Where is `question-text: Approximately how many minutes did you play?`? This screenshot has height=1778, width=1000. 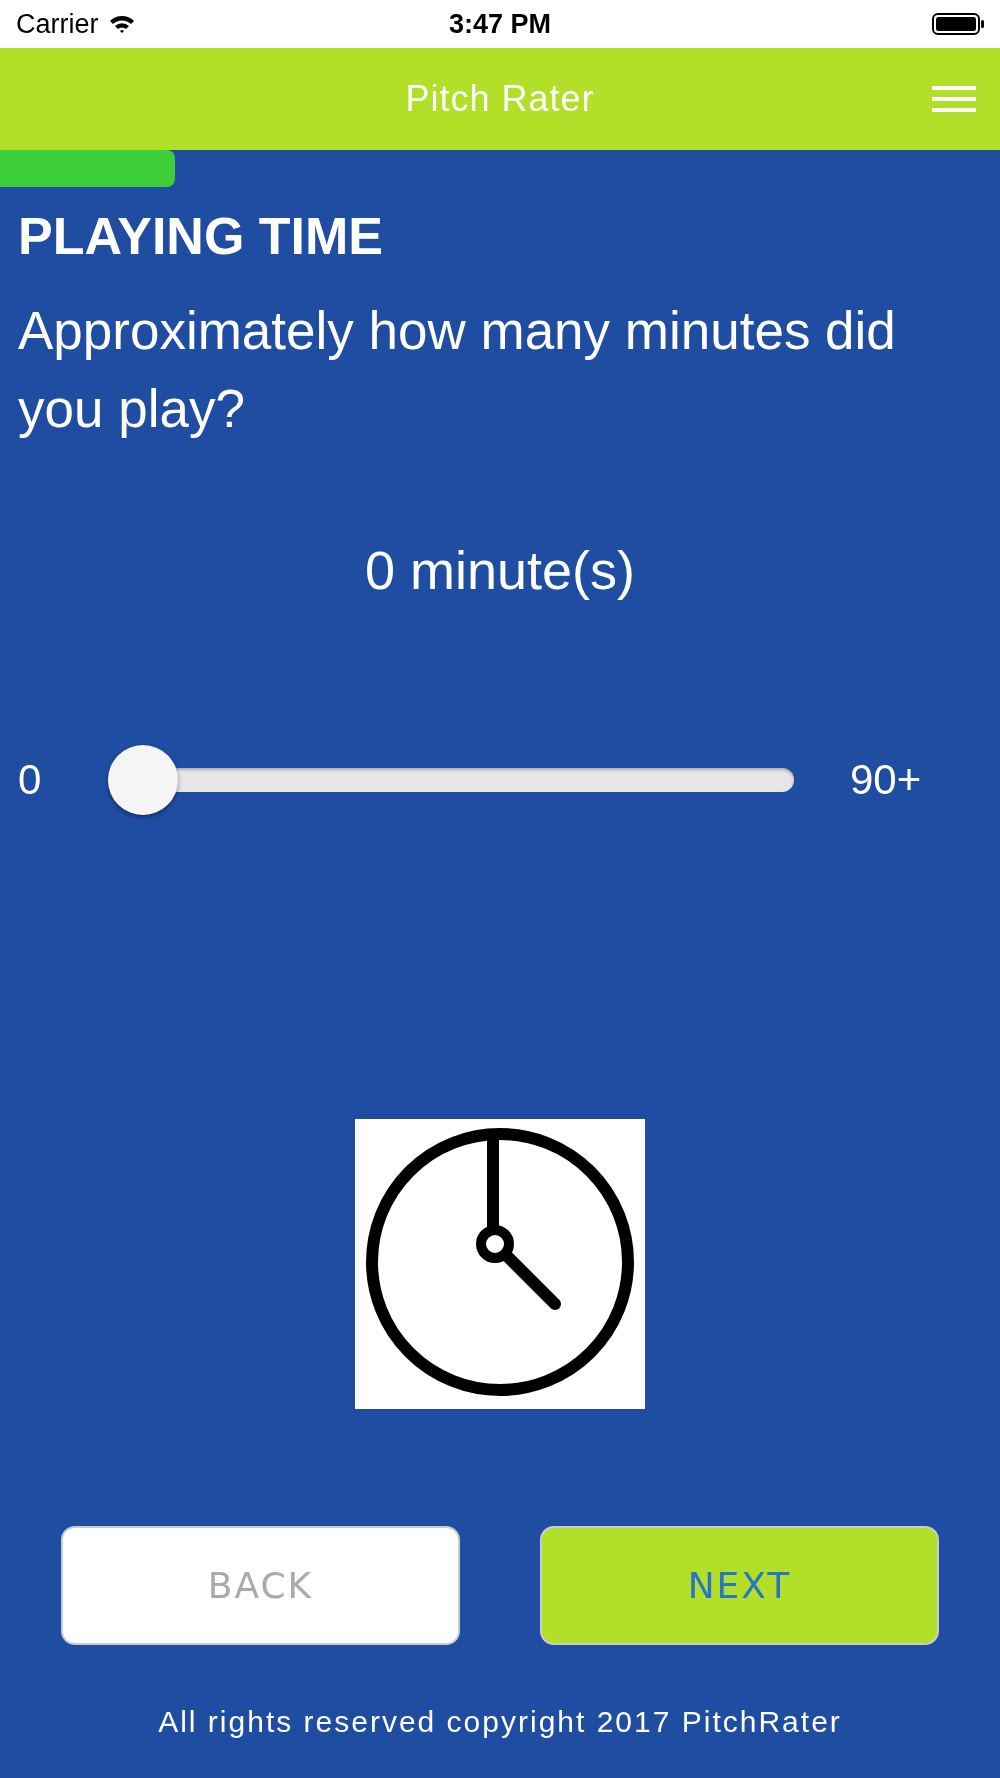 question-text: Approximately how many minutes did you play? is located at coordinates (457, 370).